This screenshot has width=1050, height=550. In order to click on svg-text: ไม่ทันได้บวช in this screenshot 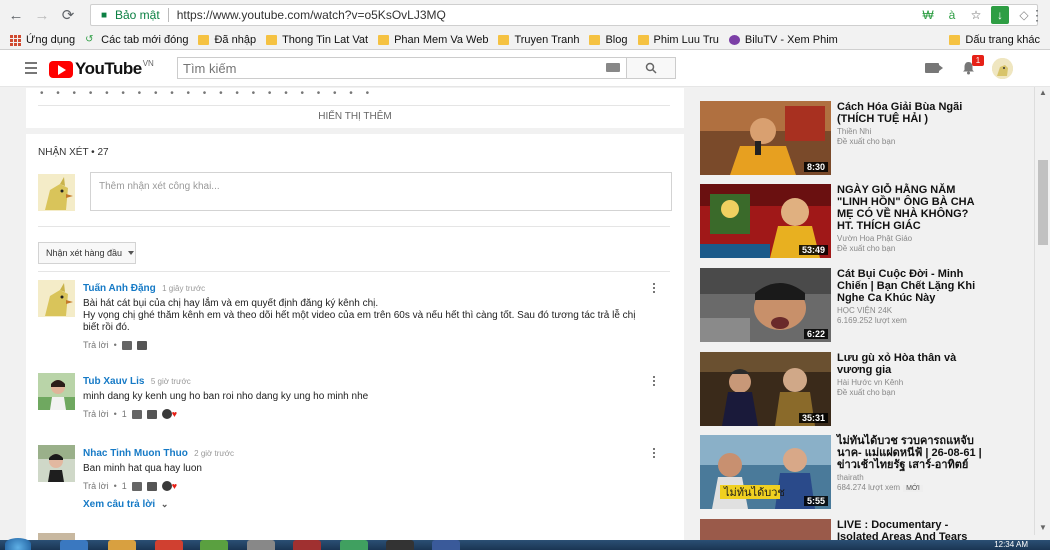, I will do `click(754, 492)`.